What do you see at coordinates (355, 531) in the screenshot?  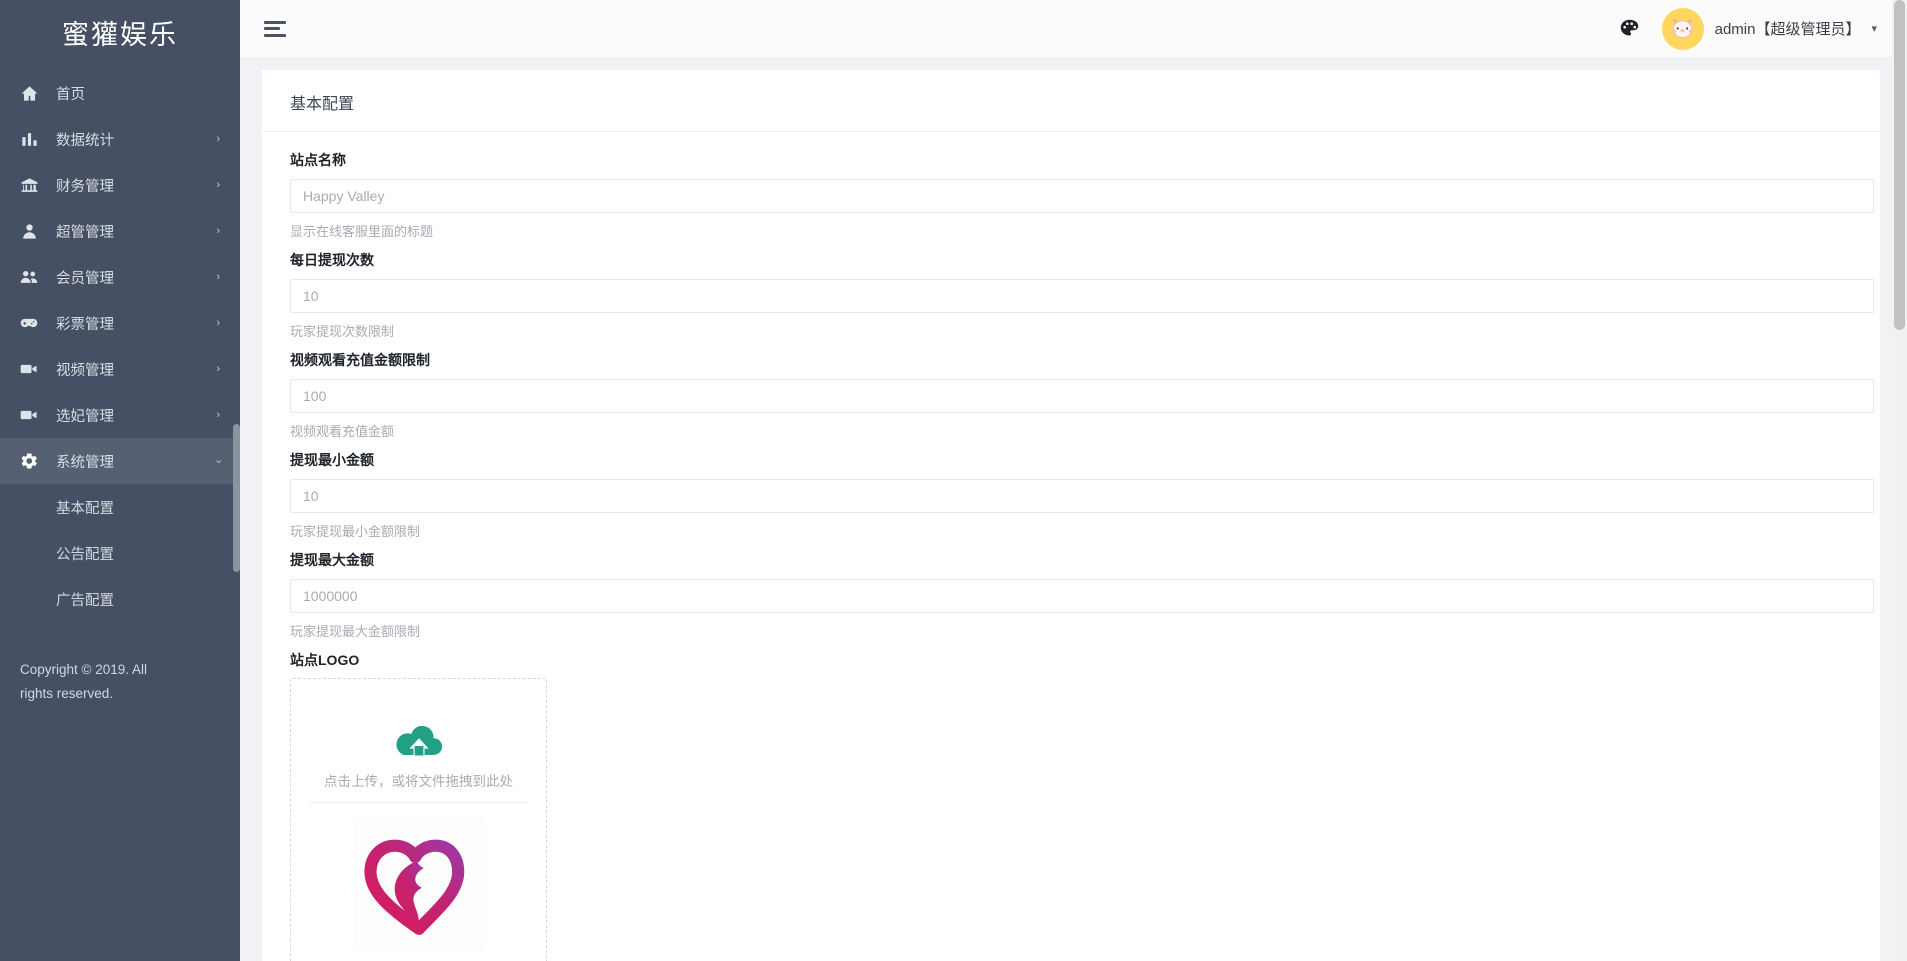 I see `field-help: 玩家提现最小金额限制` at bounding box center [355, 531].